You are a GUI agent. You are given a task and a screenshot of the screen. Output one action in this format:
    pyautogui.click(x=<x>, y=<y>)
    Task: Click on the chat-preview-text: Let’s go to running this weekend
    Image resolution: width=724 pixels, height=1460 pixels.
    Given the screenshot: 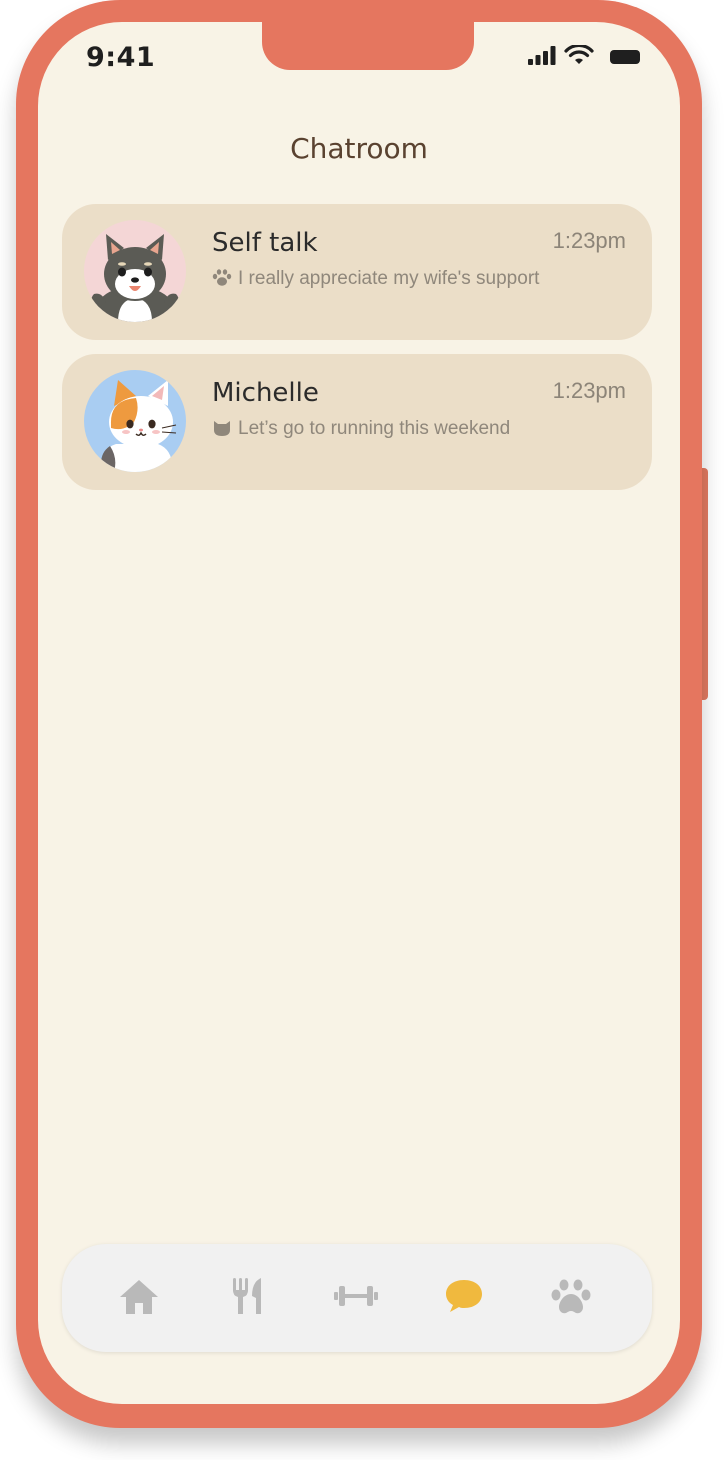 What is the action you would take?
    pyautogui.click(x=374, y=428)
    